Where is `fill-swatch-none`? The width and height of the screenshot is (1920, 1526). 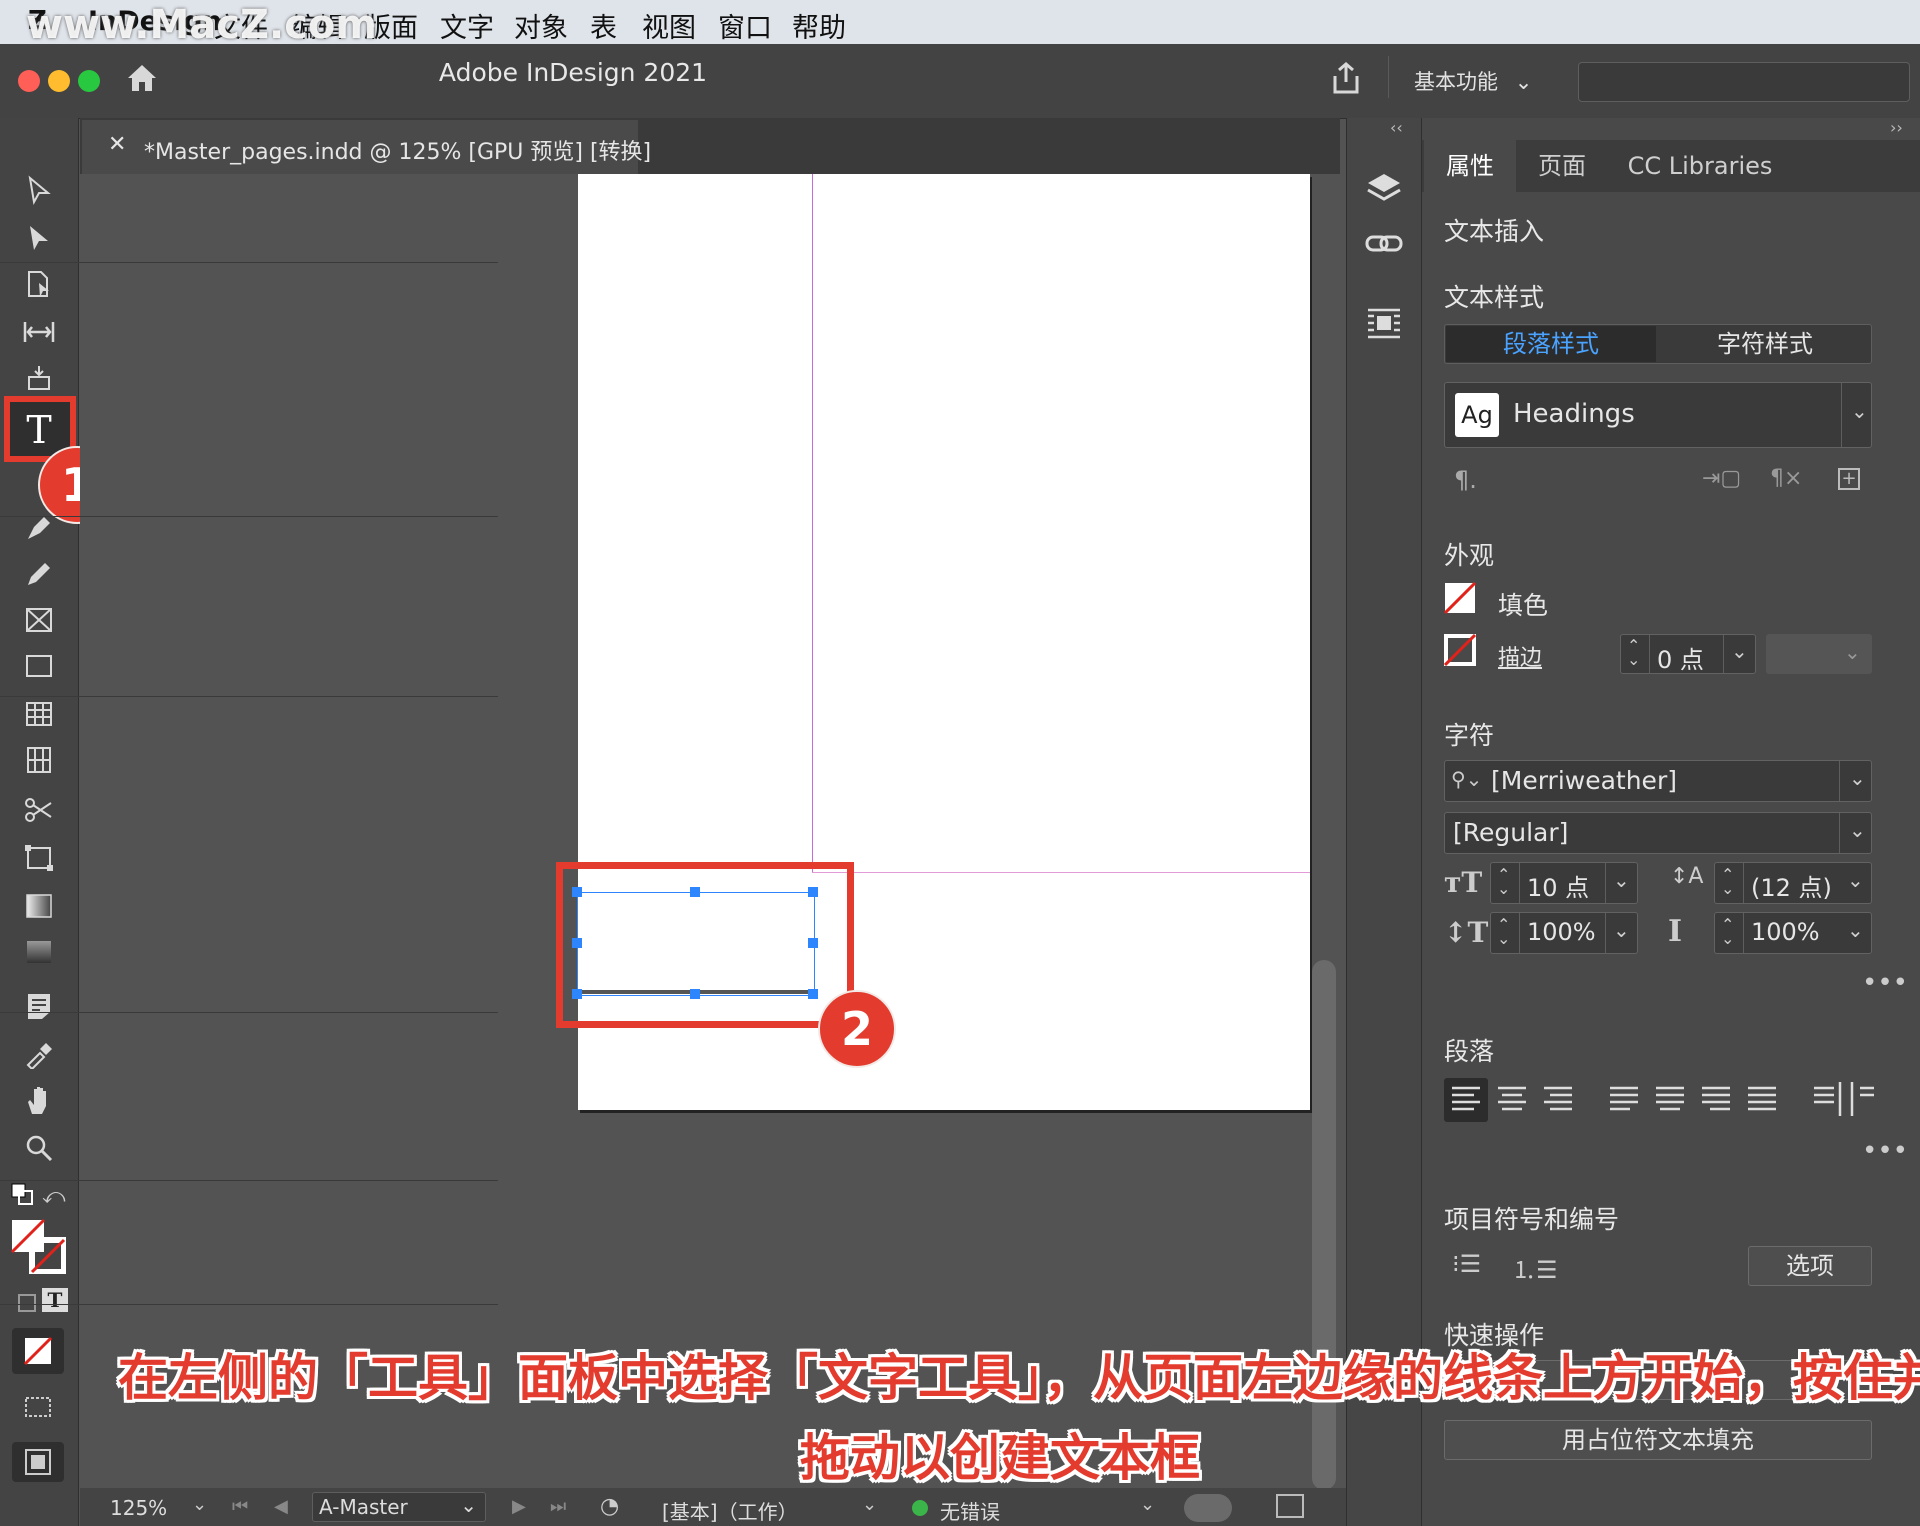
fill-swatch-none is located at coordinates (1460, 598).